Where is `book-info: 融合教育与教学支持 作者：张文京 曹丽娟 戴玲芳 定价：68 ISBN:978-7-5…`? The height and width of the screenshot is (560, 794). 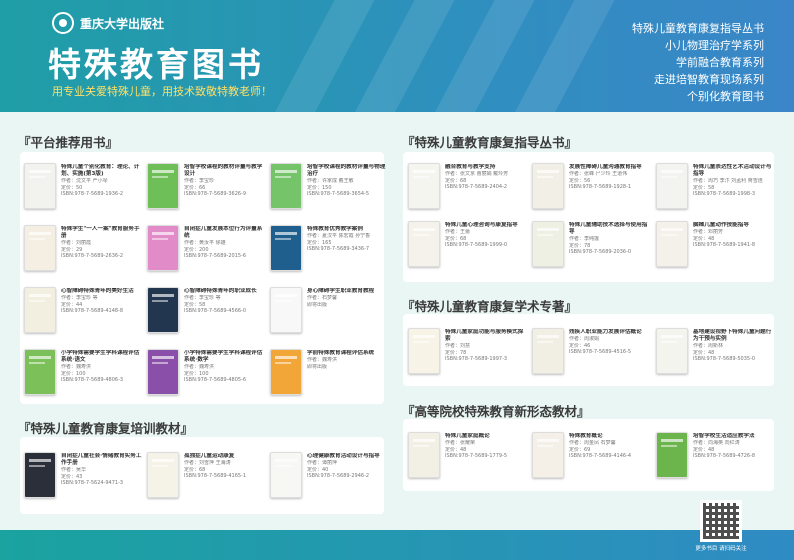 book-info: 融合教育与教学支持 作者：张文京 曹丽娟 戴玲芳 定价：68 ISBN:978-7-5… is located at coordinates (486, 177).